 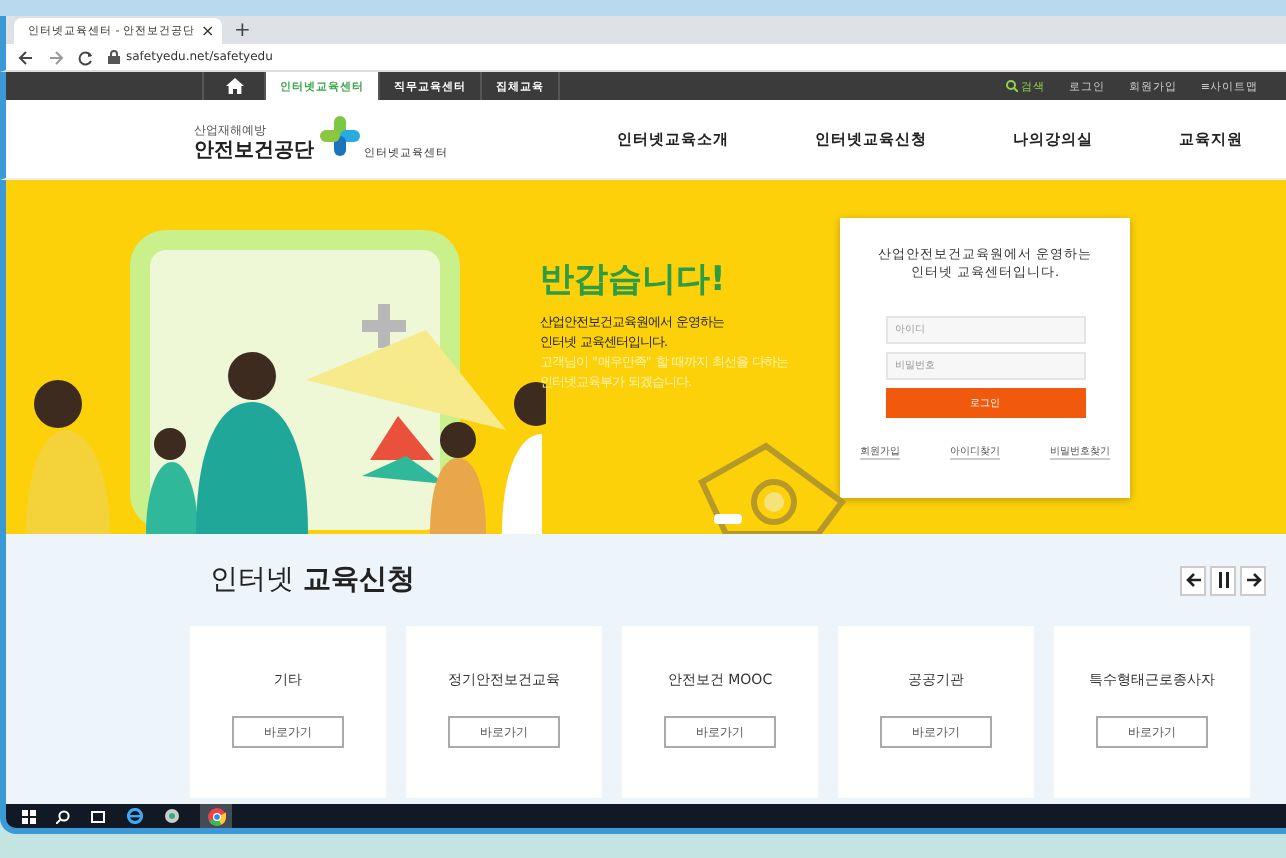 I want to click on pause-button, so click(x=1223, y=580).